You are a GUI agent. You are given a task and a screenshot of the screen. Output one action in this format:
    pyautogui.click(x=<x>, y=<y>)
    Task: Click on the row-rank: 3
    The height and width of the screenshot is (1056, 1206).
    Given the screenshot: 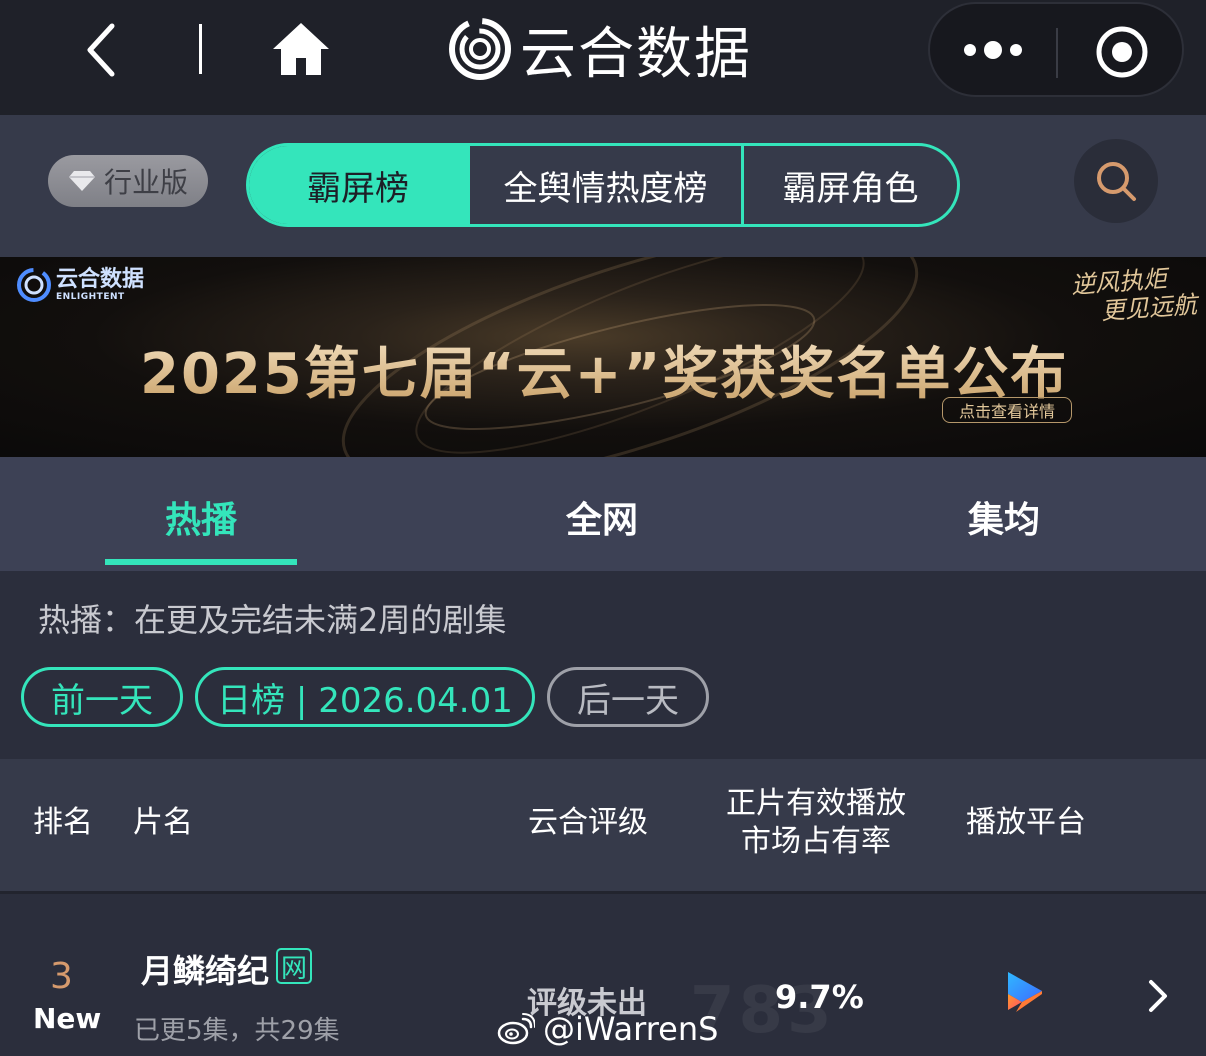 What is the action you would take?
    pyautogui.click(x=61, y=976)
    